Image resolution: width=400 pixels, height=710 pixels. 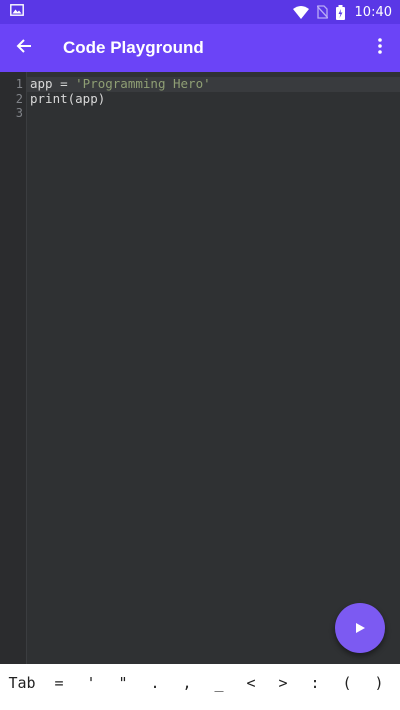 I want to click on symbol-key-tab: Tab, so click(x=22, y=683).